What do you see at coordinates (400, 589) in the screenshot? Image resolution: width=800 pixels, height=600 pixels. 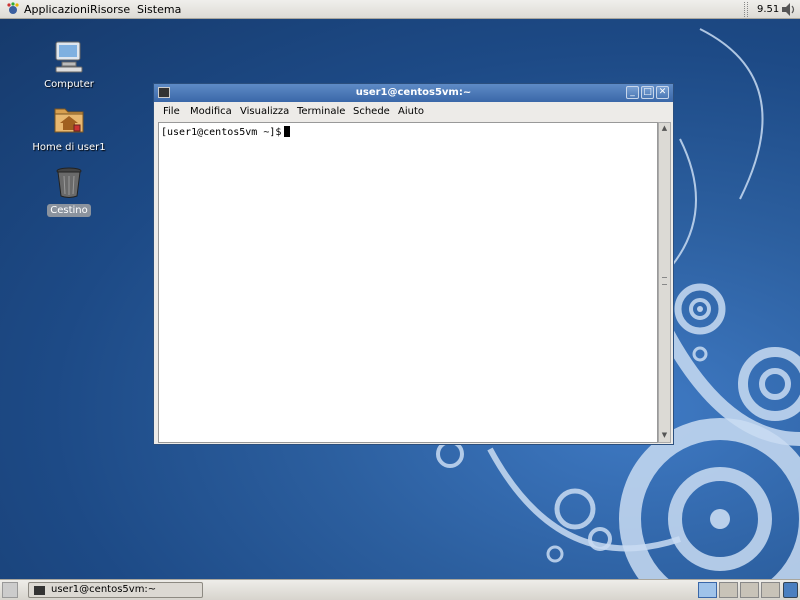 I see `bottom-panel: user1@centos5vm:~` at bounding box center [400, 589].